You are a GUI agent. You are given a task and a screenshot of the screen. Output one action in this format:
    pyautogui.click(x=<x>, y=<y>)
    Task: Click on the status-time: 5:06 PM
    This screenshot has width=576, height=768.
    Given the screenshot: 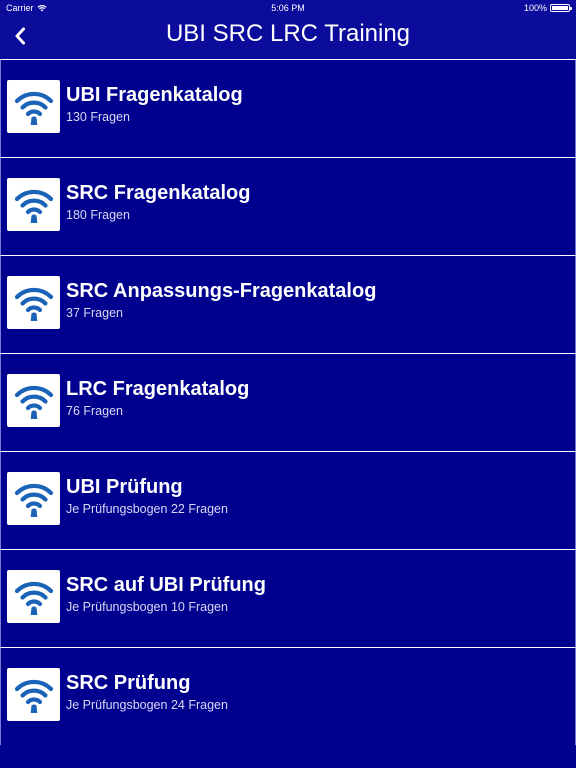 What is the action you would take?
    pyautogui.click(x=288, y=8)
    